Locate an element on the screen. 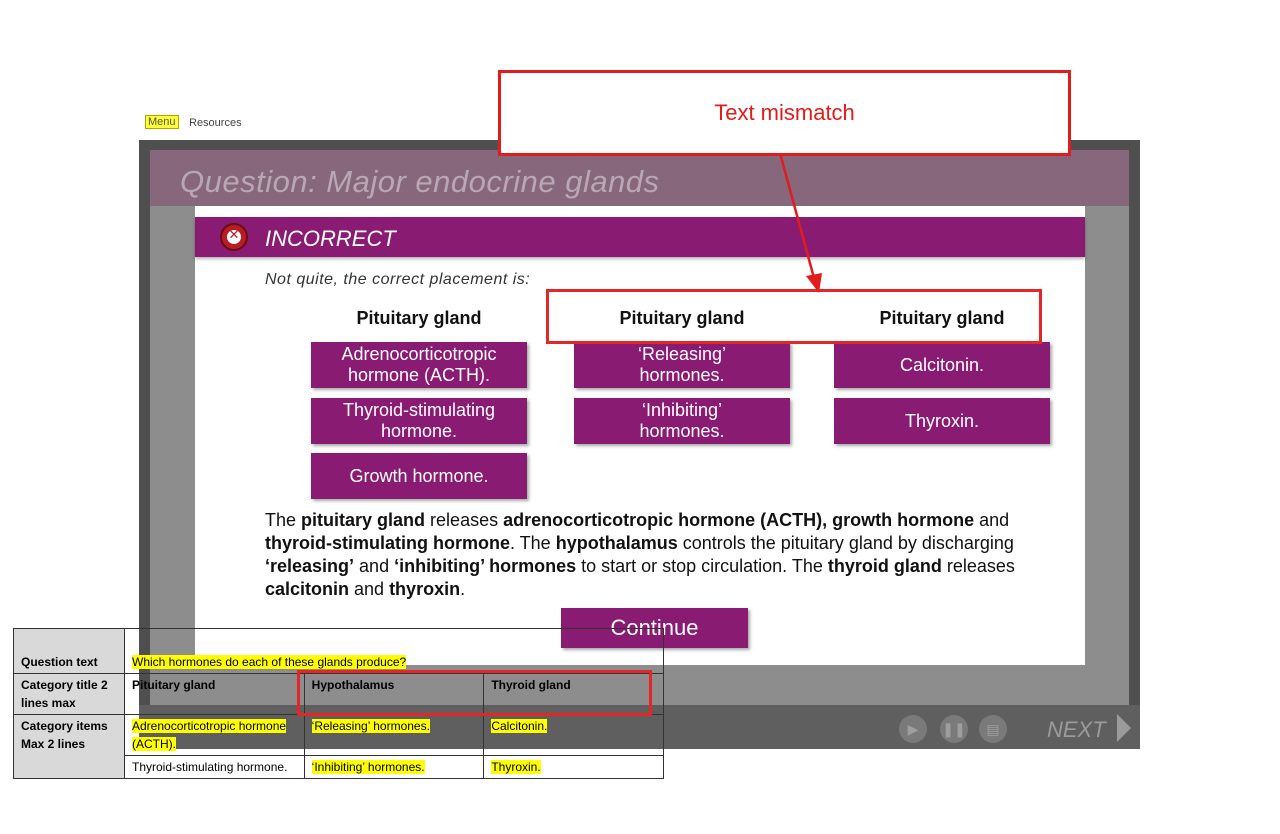 The image size is (1280, 834). annotation-text: Text mismatch is located at coordinates (784, 112).